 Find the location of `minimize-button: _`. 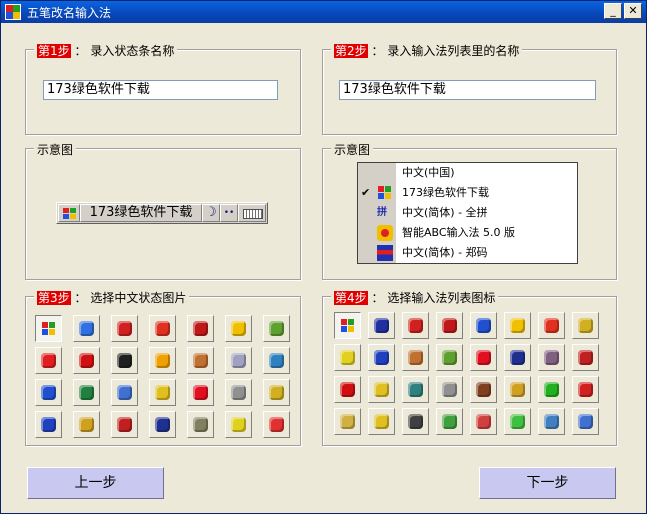

minimize-button: _ is located at coordinates (613, 11).